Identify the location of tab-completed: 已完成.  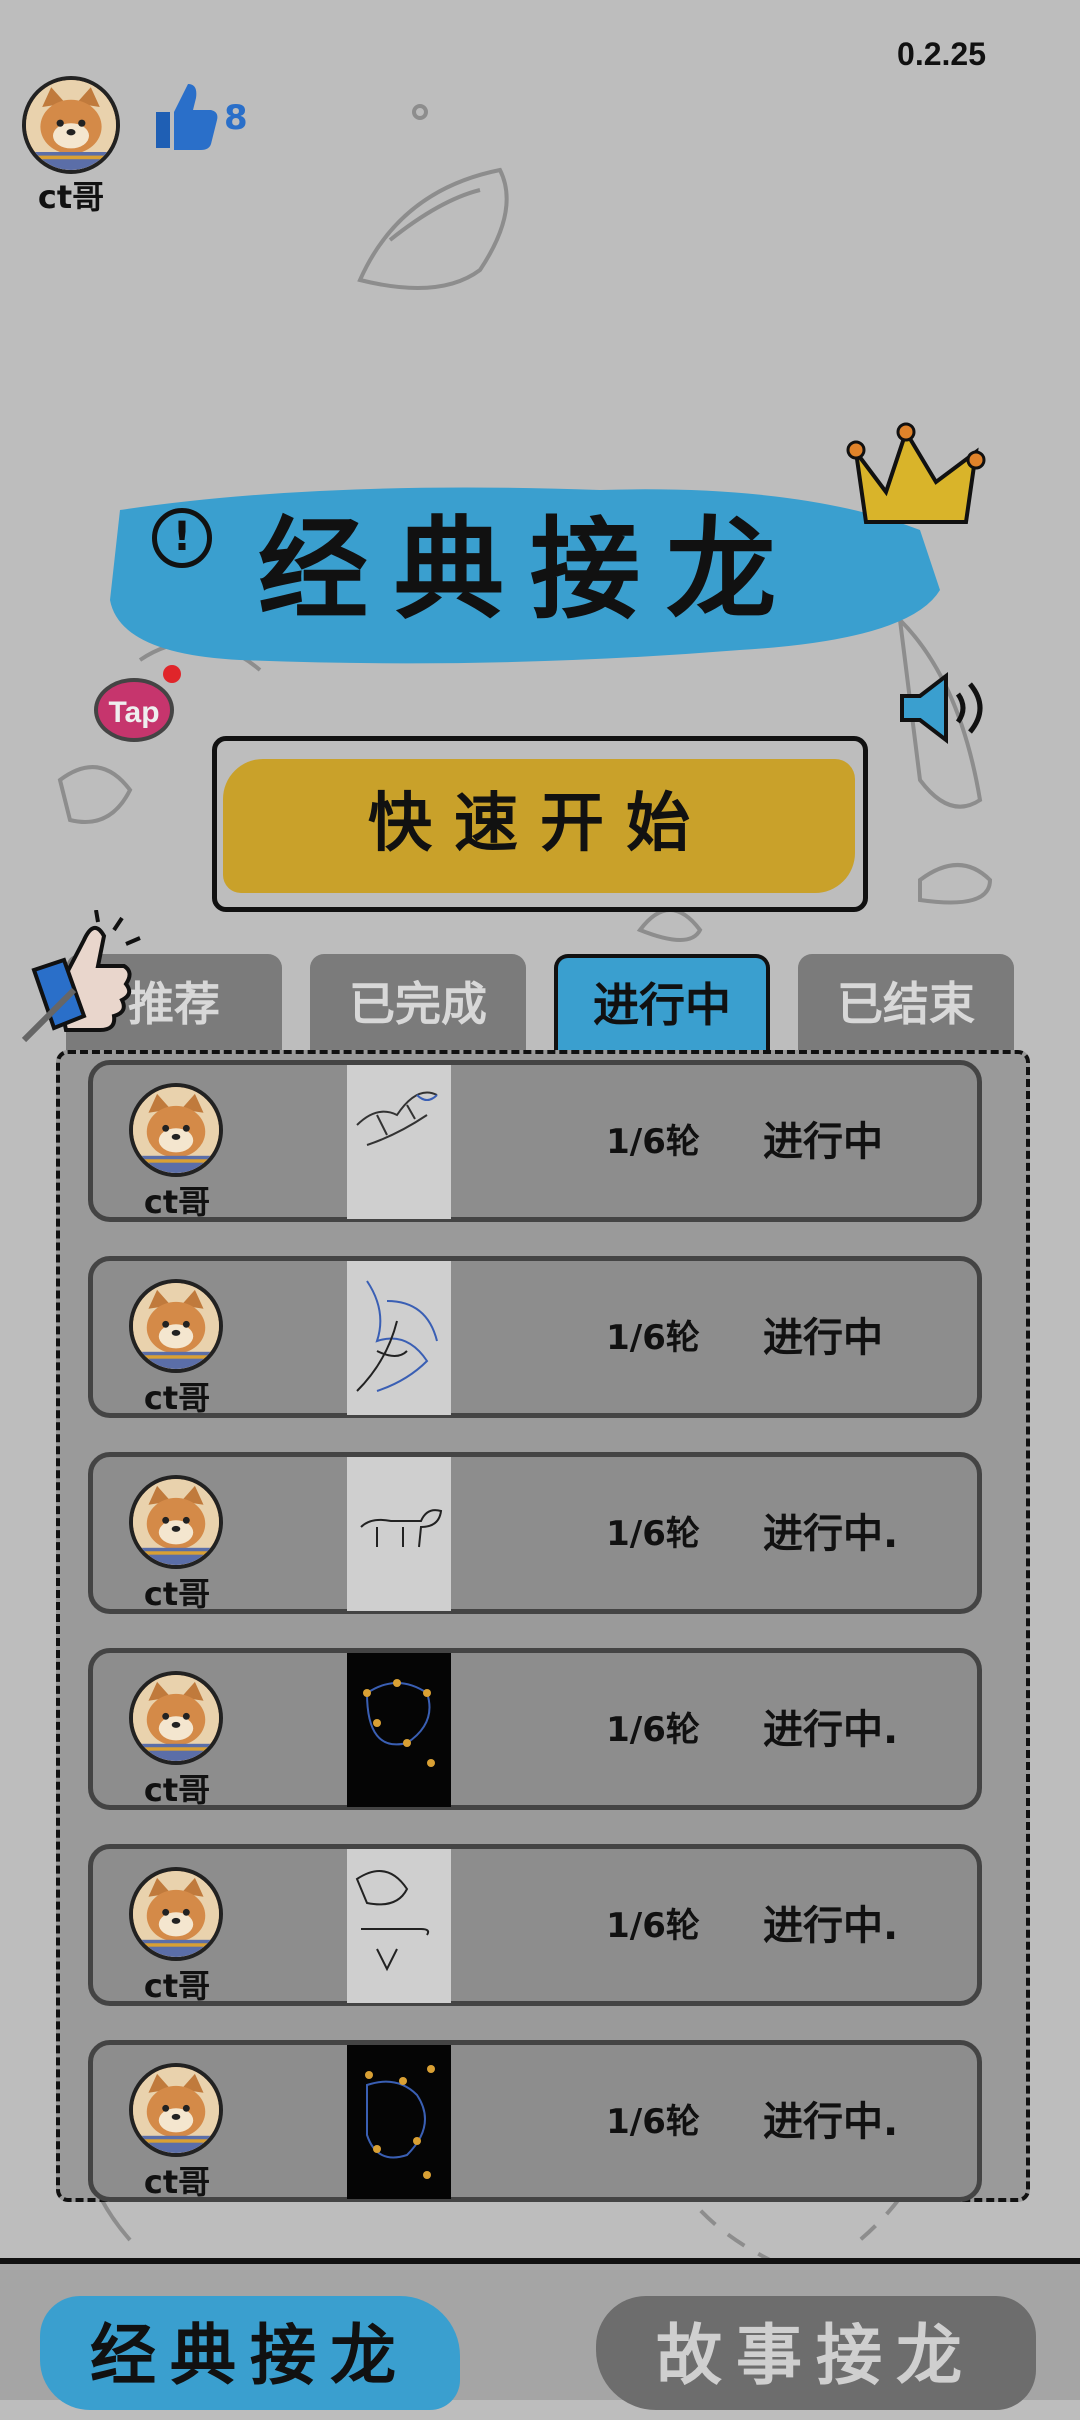
(418, 1003).